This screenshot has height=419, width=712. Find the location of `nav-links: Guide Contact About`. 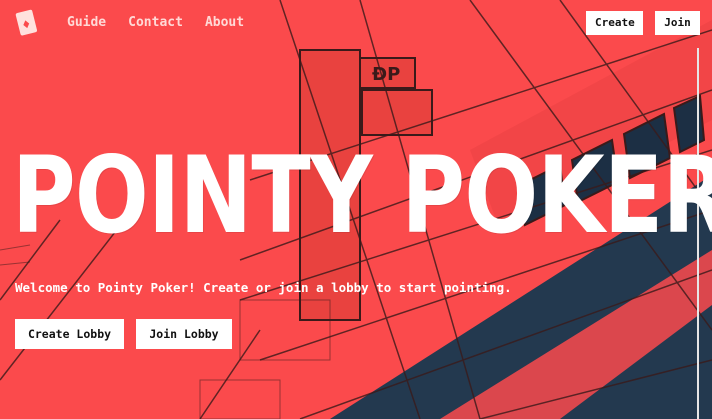

nav-links: Guide Contact About is located at coordinates (155, 22).